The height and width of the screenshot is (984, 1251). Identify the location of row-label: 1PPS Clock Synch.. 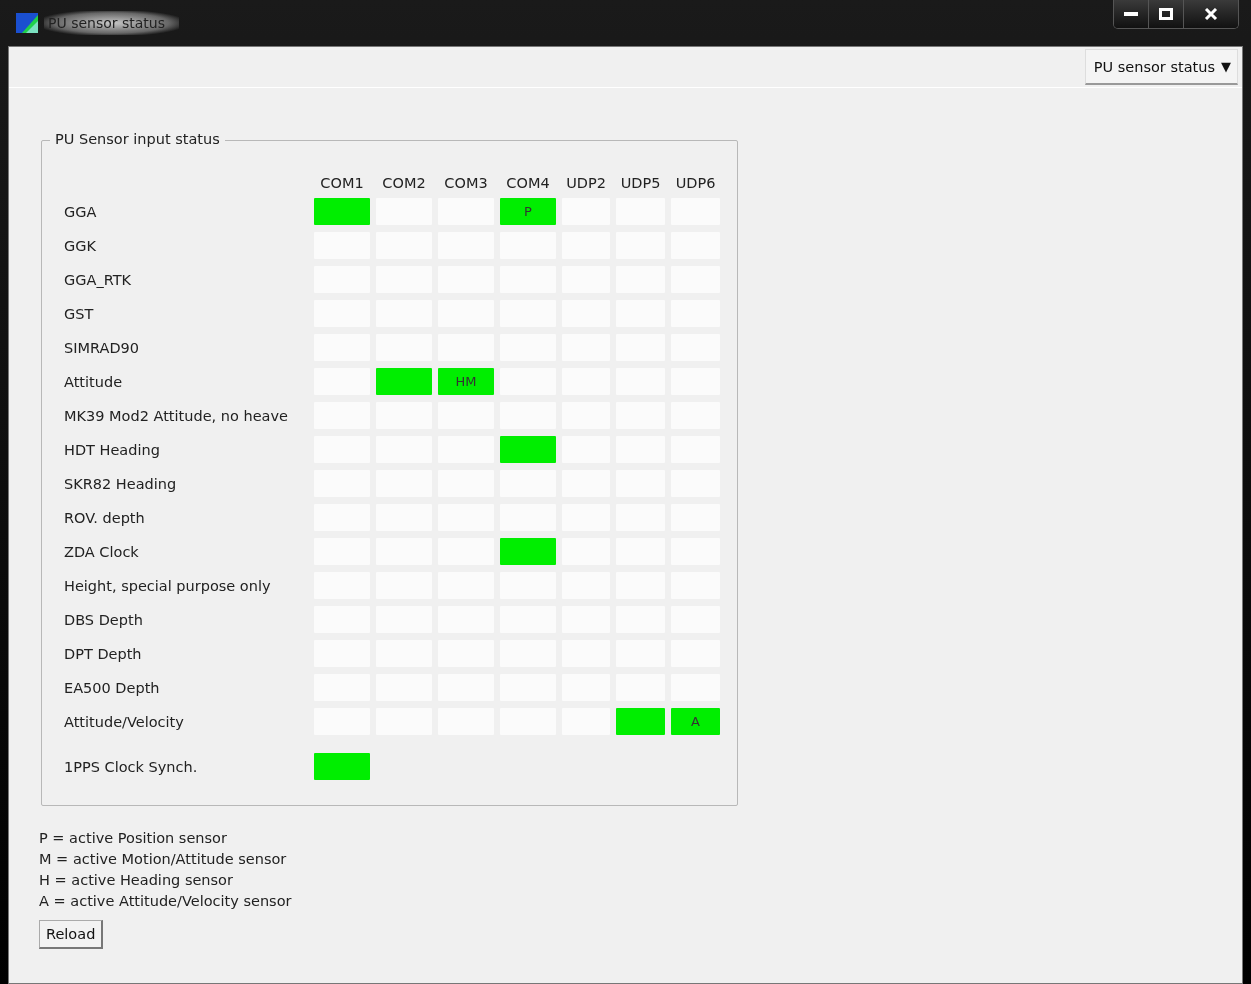
(131, 766).